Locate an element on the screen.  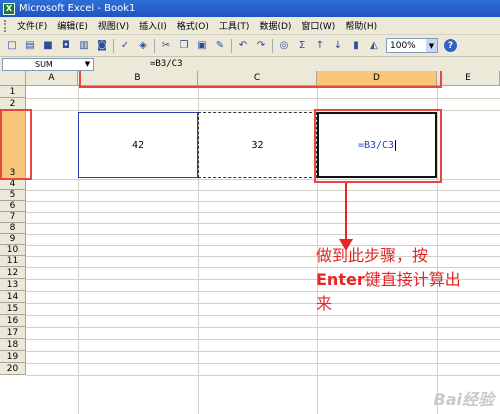
hyperlink-icon: ◎ is located at coordinates (284, 46).